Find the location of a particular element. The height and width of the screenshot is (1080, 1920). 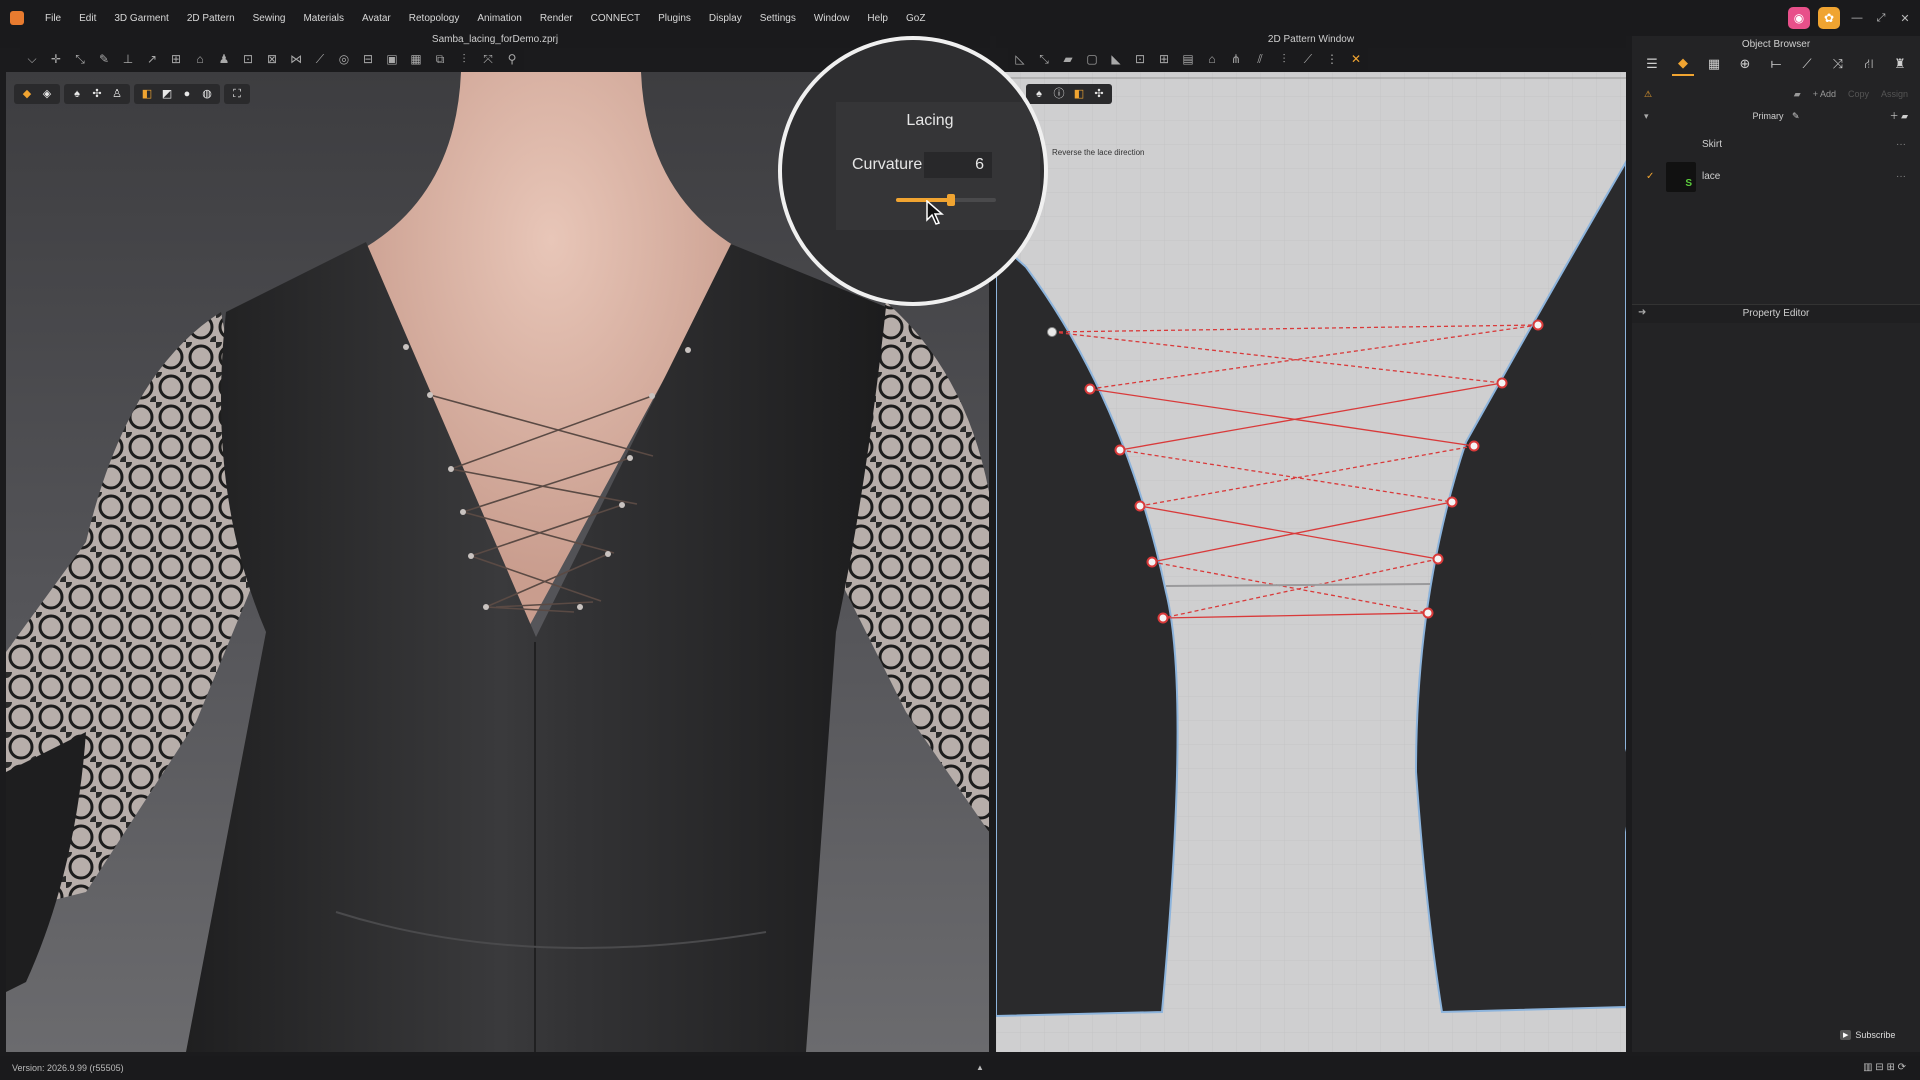

menu-3d-garment: 3D Garment is located at coordinates (141, 18).